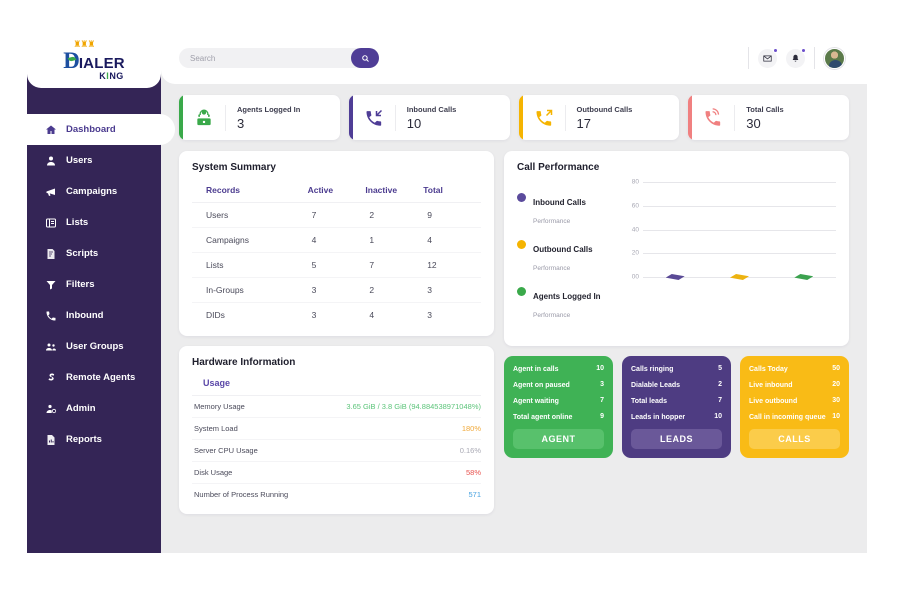 Image resolution: width=900 pixels, height=600 pixels. Describe the element at coordinates (602, 417) in the screenshot. I see `metric-value: 9` at that location.